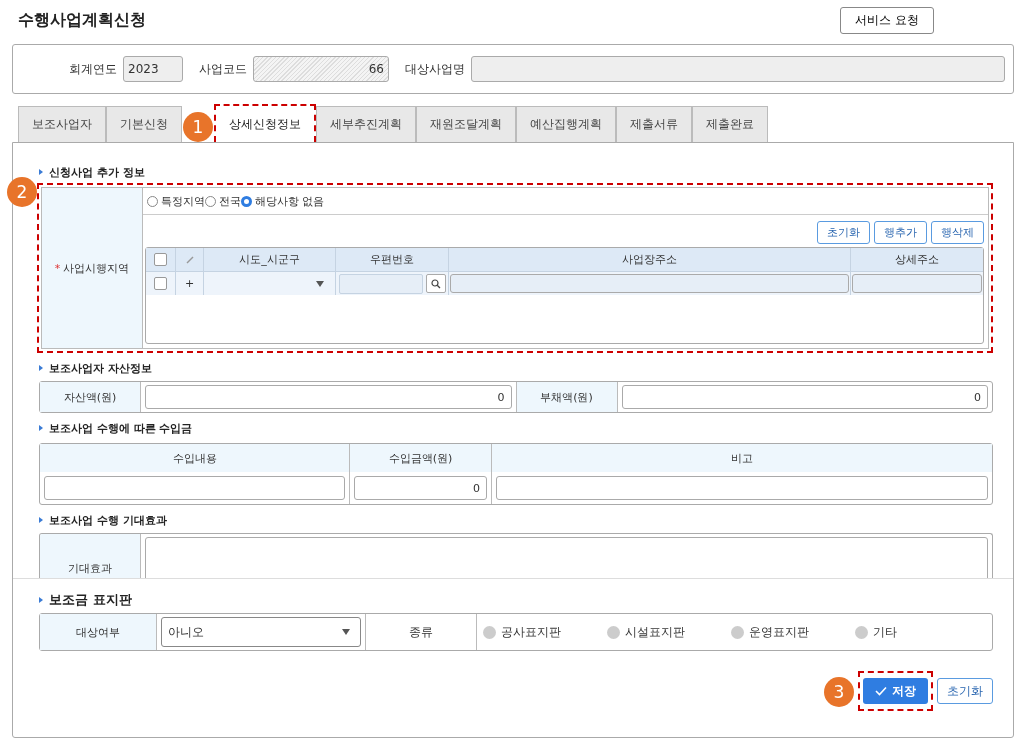 The width and height of the screenshot is (1024, 745). Describe the element at coordinates (93, 69) in the screenshot. I see `field-label: 회계연도` at that location.